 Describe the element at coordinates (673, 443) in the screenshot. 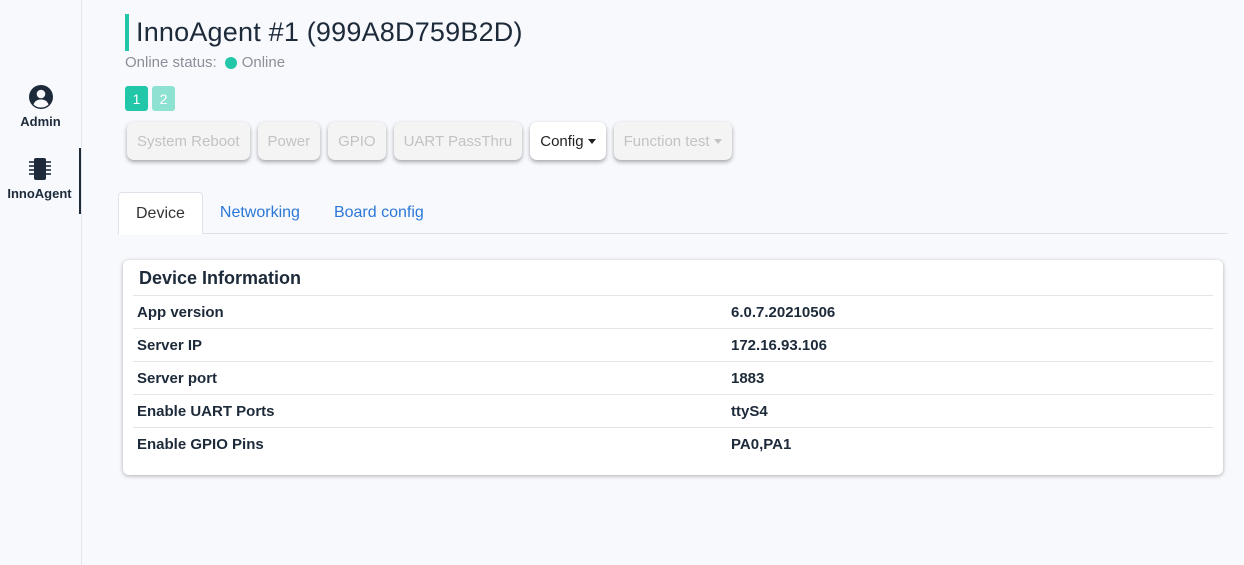

I see `info-row: Enable GPIO Pins PA0,PA1` at that location.